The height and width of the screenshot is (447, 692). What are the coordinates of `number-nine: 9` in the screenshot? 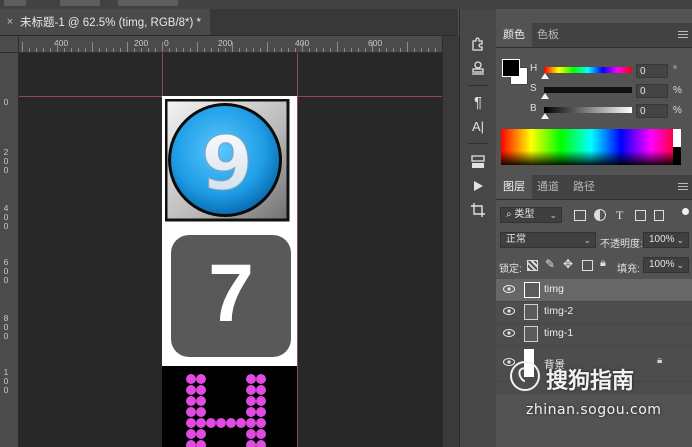 It's located at (227, 164).